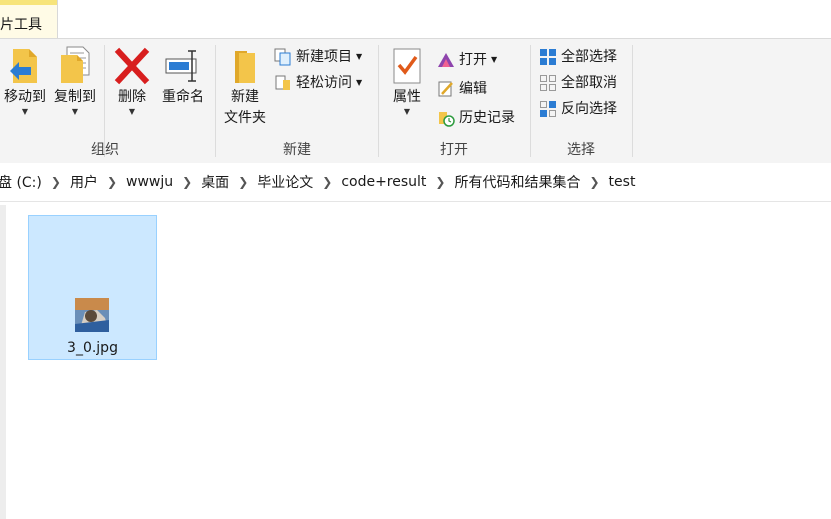  I want to click on history-label: 历史记录, so click(487, 118).